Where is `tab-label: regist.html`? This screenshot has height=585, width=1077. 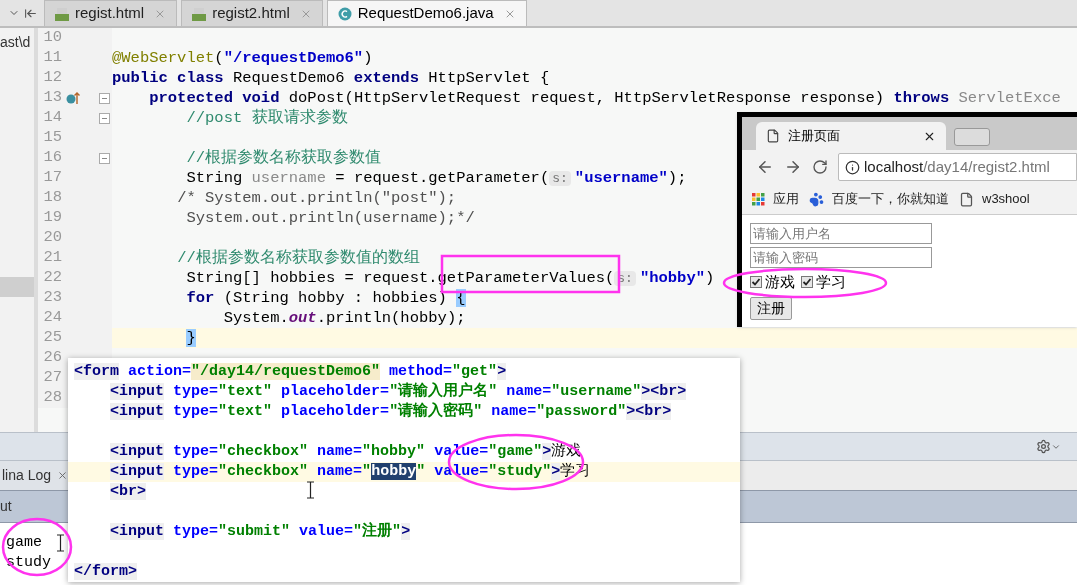
tab-label: regist.html is located at coordinates (110, 13).